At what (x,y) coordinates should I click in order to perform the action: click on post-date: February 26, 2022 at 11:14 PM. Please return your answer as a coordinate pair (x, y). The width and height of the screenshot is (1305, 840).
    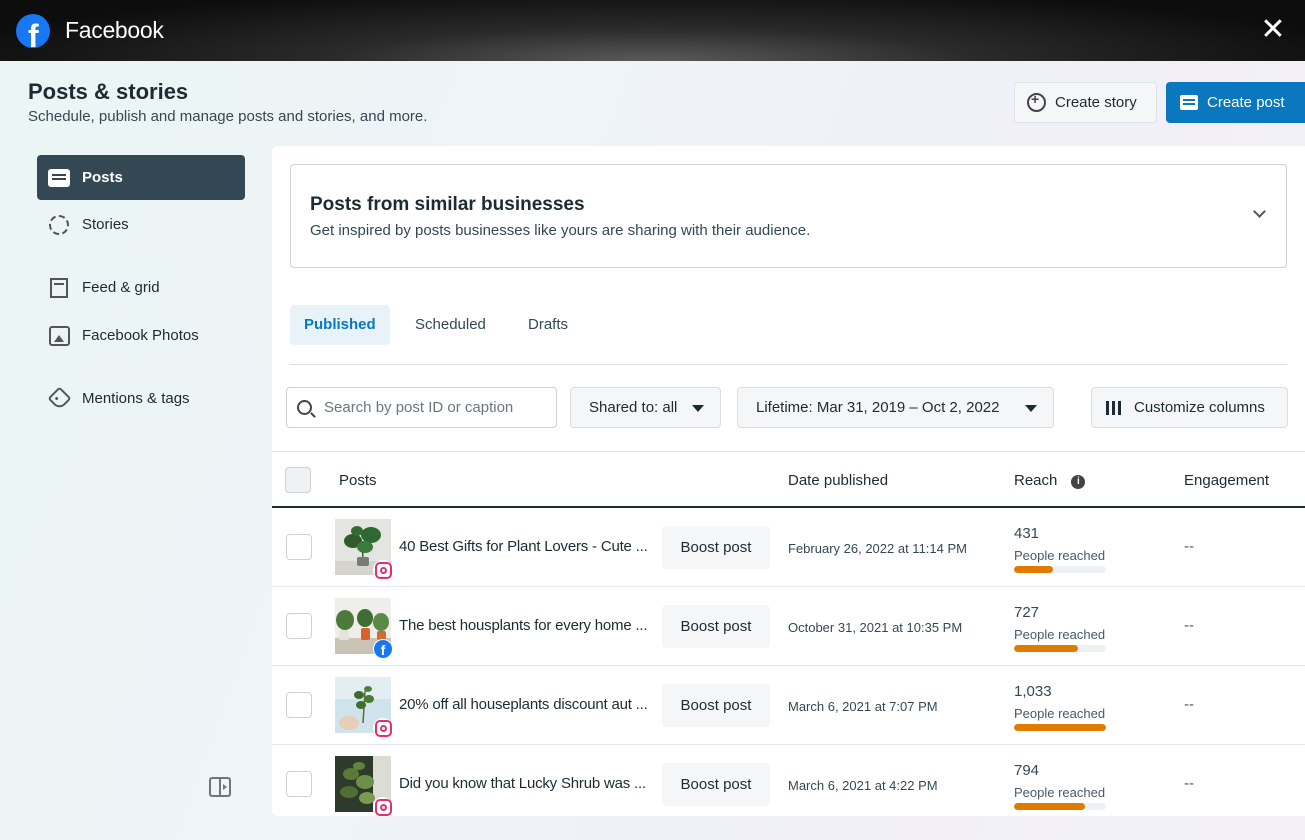
    Looking at the image, I should click on (877, 548).